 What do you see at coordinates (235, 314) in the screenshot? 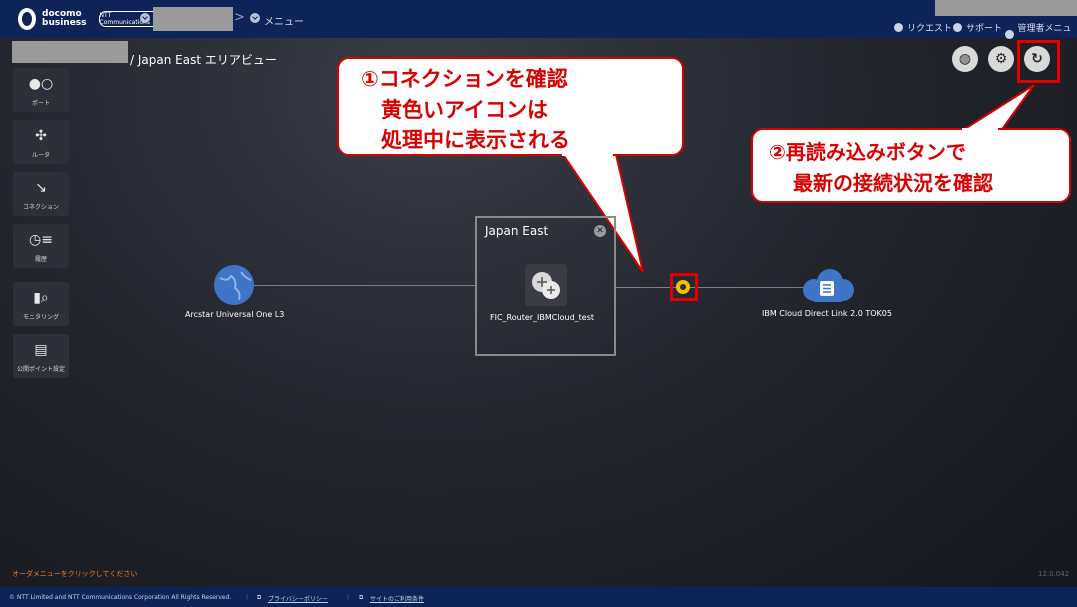
I see `arcstar-node-label: Arcstar Universal One L3` at bounding box center [235, 314].